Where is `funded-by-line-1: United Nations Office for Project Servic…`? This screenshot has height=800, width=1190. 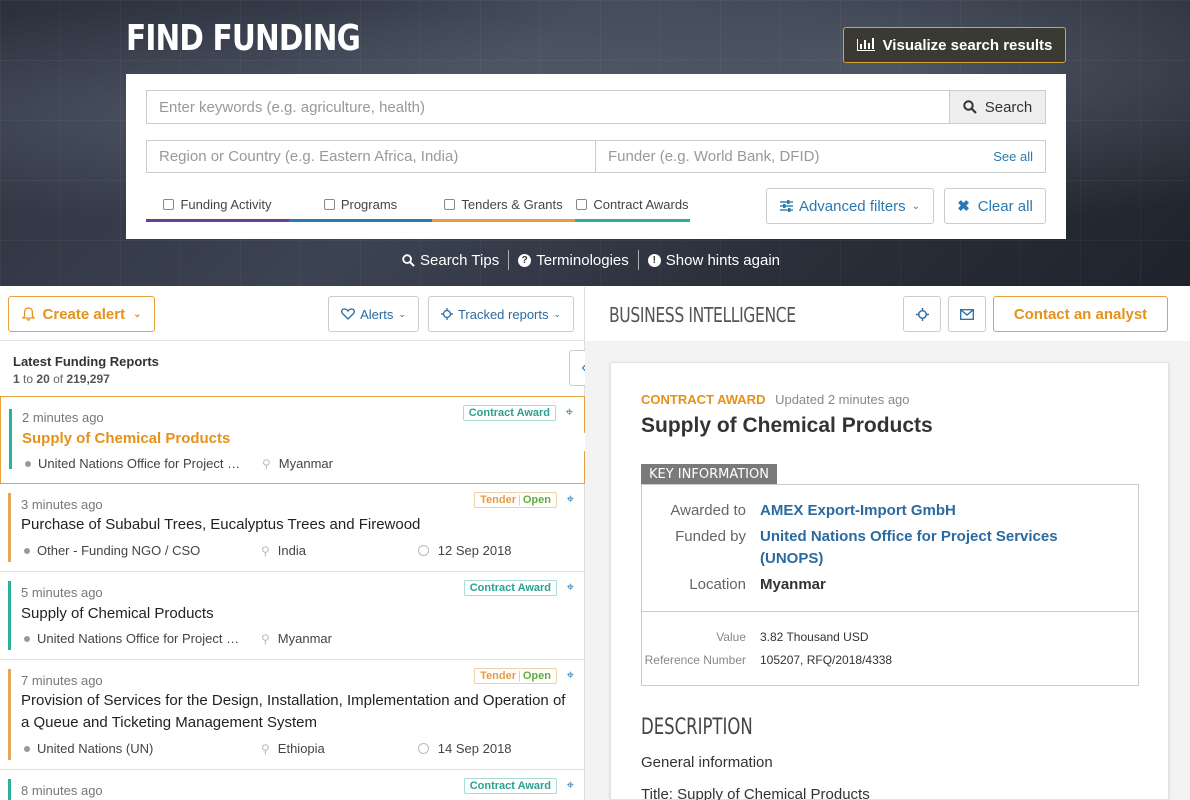
funded-by-line-1: United Nations Office for Project Servic… is located at coordinates (909, 536).